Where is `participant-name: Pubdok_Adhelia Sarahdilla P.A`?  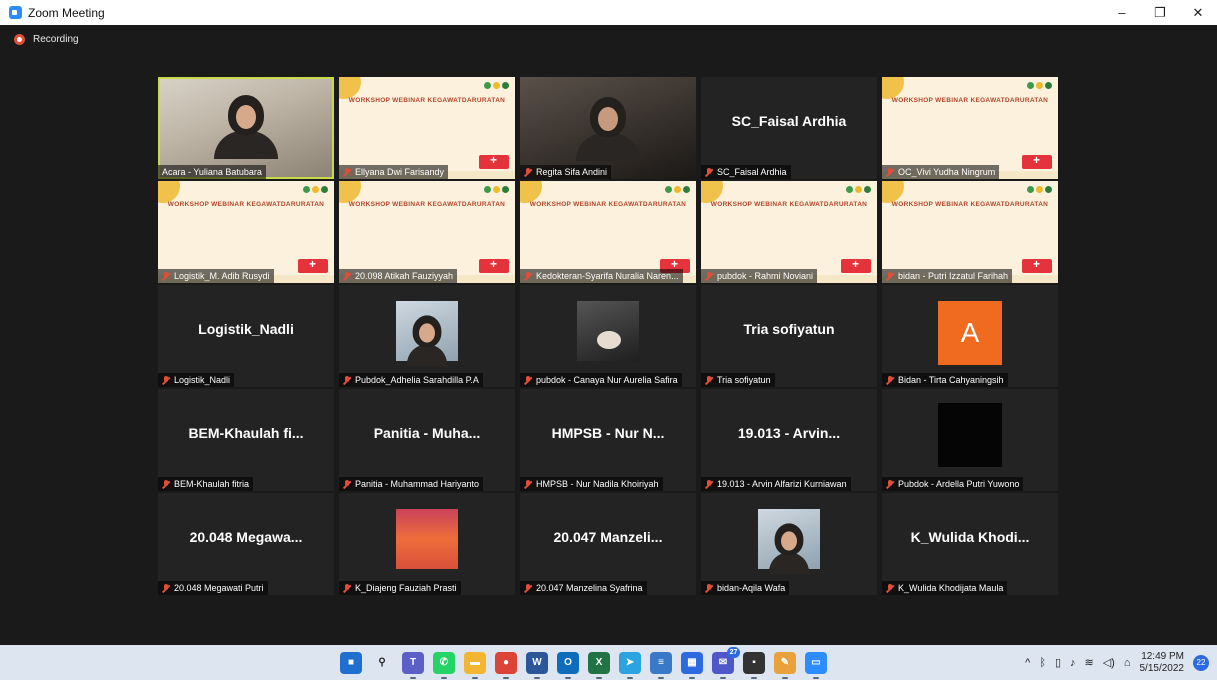 participant-name: Pubdok_Adhelia Sarahdilla P.A is located at coordinates (417, 380).